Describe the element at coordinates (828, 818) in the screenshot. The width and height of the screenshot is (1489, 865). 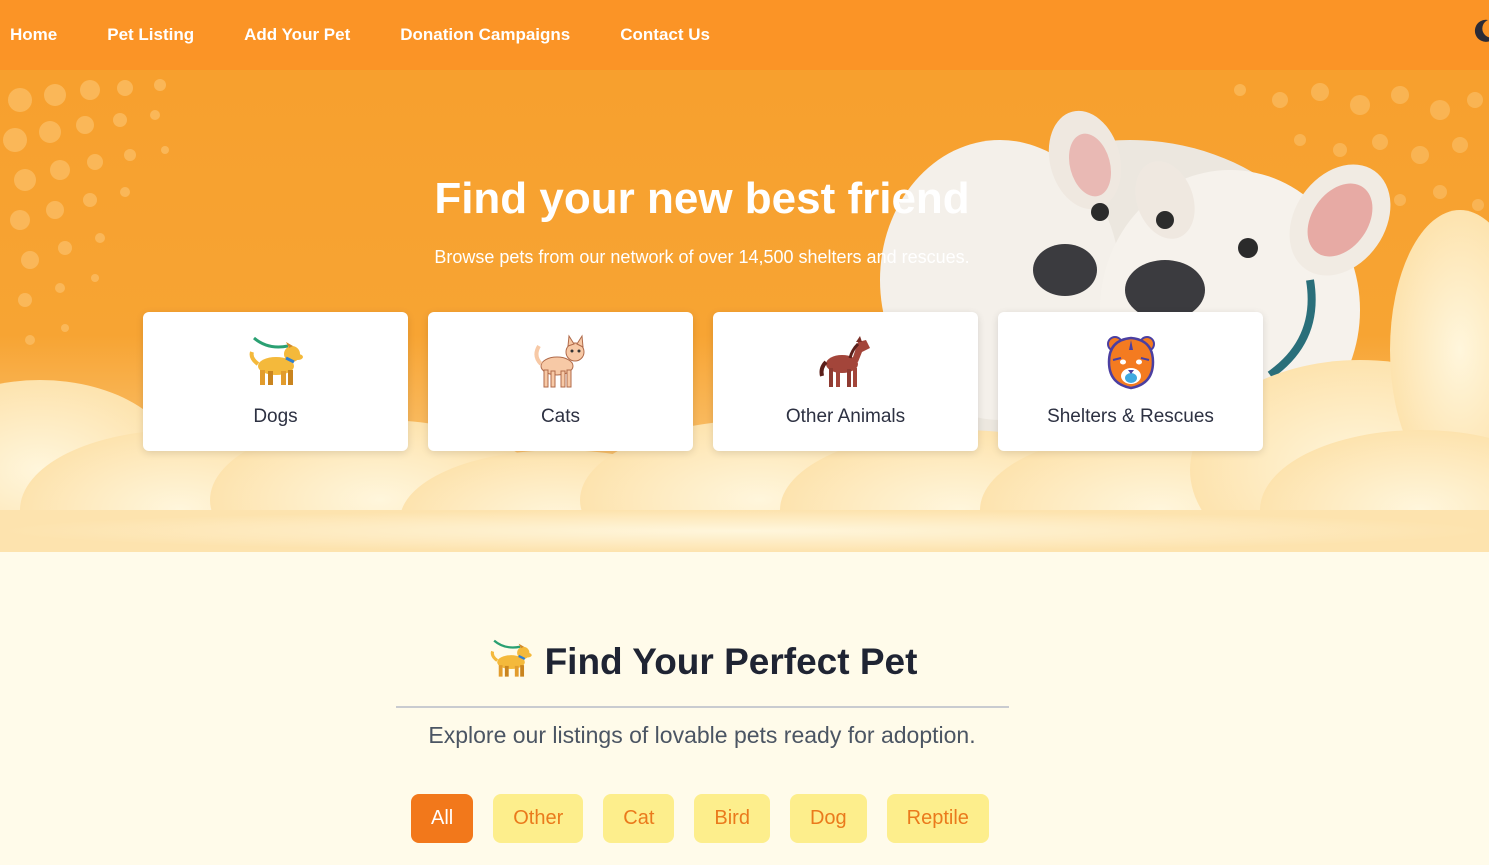
I see `filter-dog-button: Dog` at that location.